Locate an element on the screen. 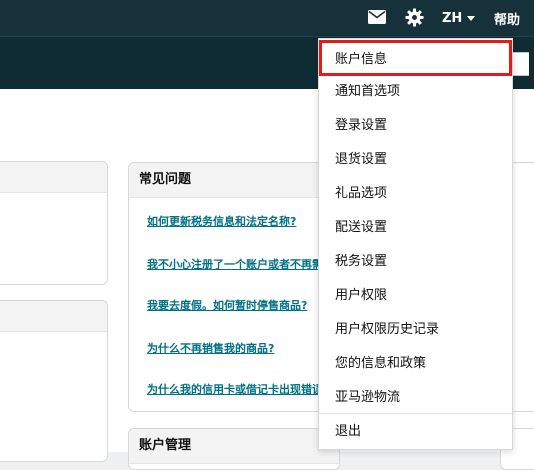 The height and width of the screenshot is (470, 534). account-management-title: 账户管理 is located at coordinates (234, 446).